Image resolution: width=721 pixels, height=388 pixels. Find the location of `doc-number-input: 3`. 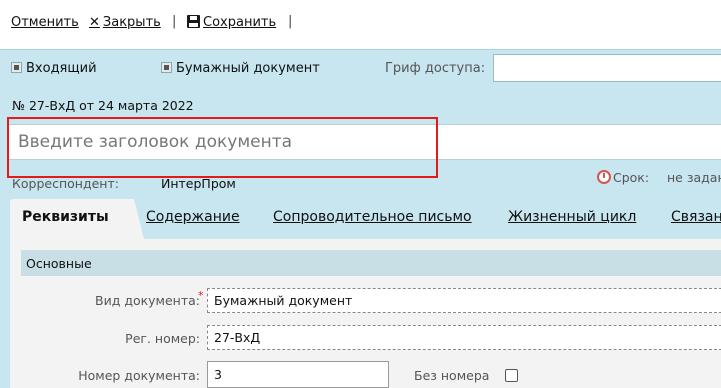

doc-number-input: 3 is located at coordinates (298, 374).